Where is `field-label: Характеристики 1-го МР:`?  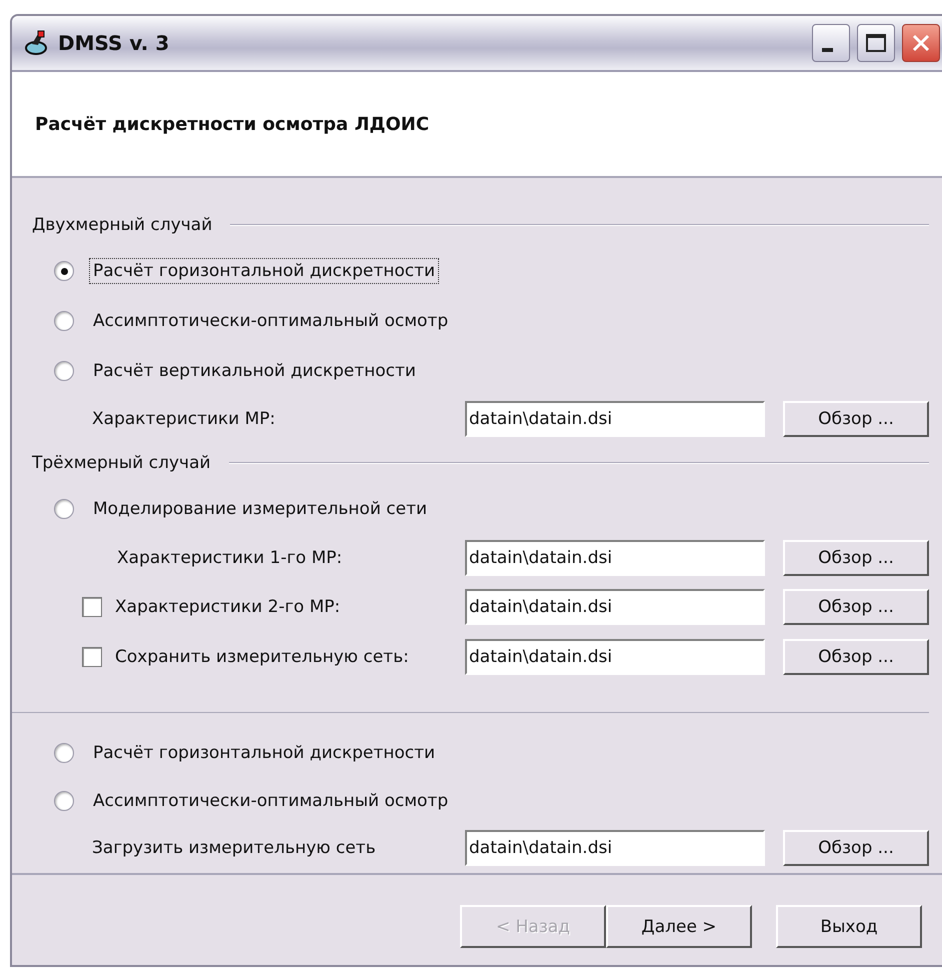
field-label: Характеристики 1-го МР: is located at coordinates (229, 558).